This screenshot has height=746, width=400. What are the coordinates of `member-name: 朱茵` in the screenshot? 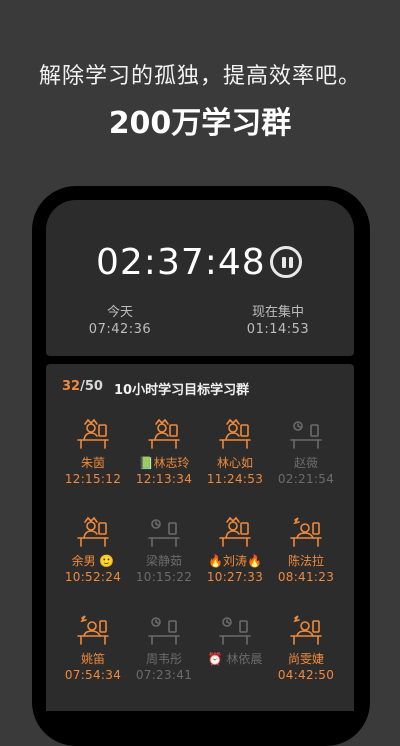 It's located at (92, 463).